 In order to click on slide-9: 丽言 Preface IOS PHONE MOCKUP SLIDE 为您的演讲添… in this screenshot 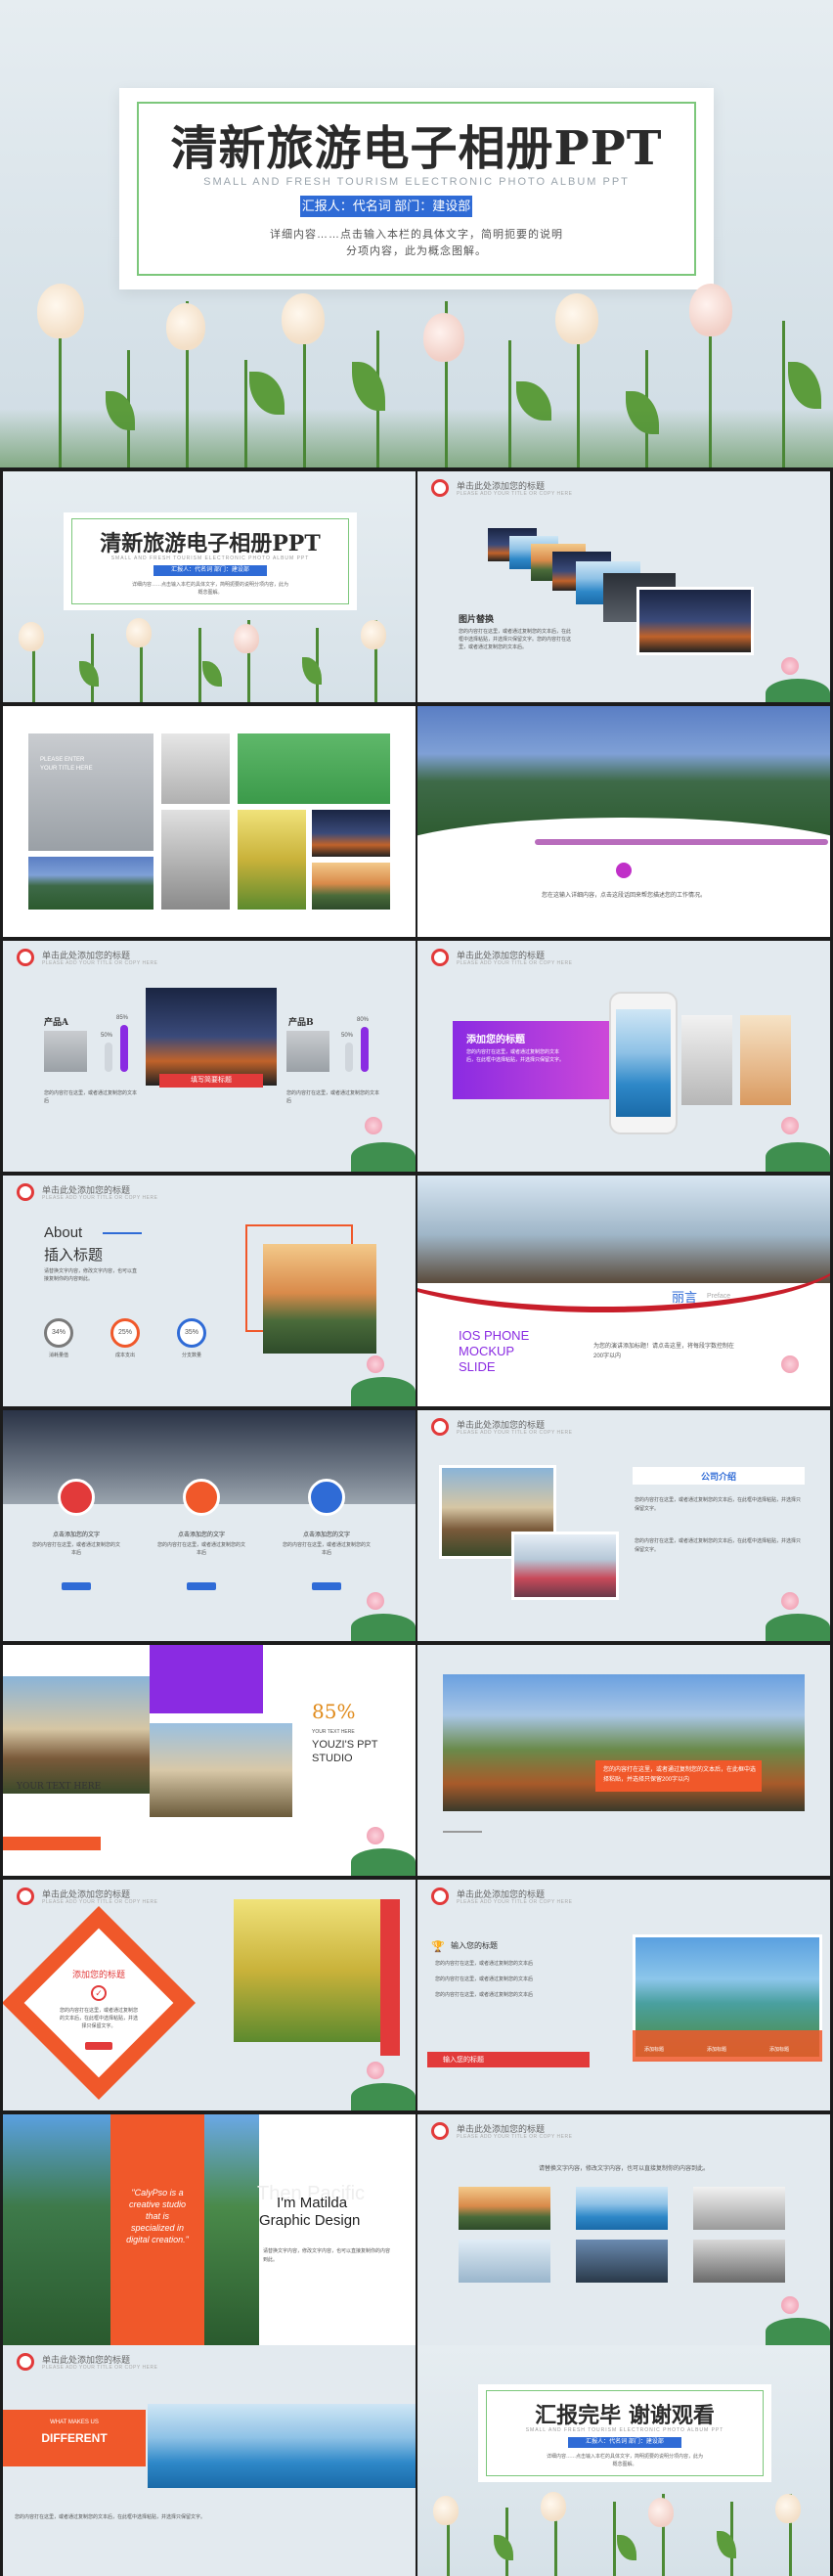, I will do `click(623, 1291)`.